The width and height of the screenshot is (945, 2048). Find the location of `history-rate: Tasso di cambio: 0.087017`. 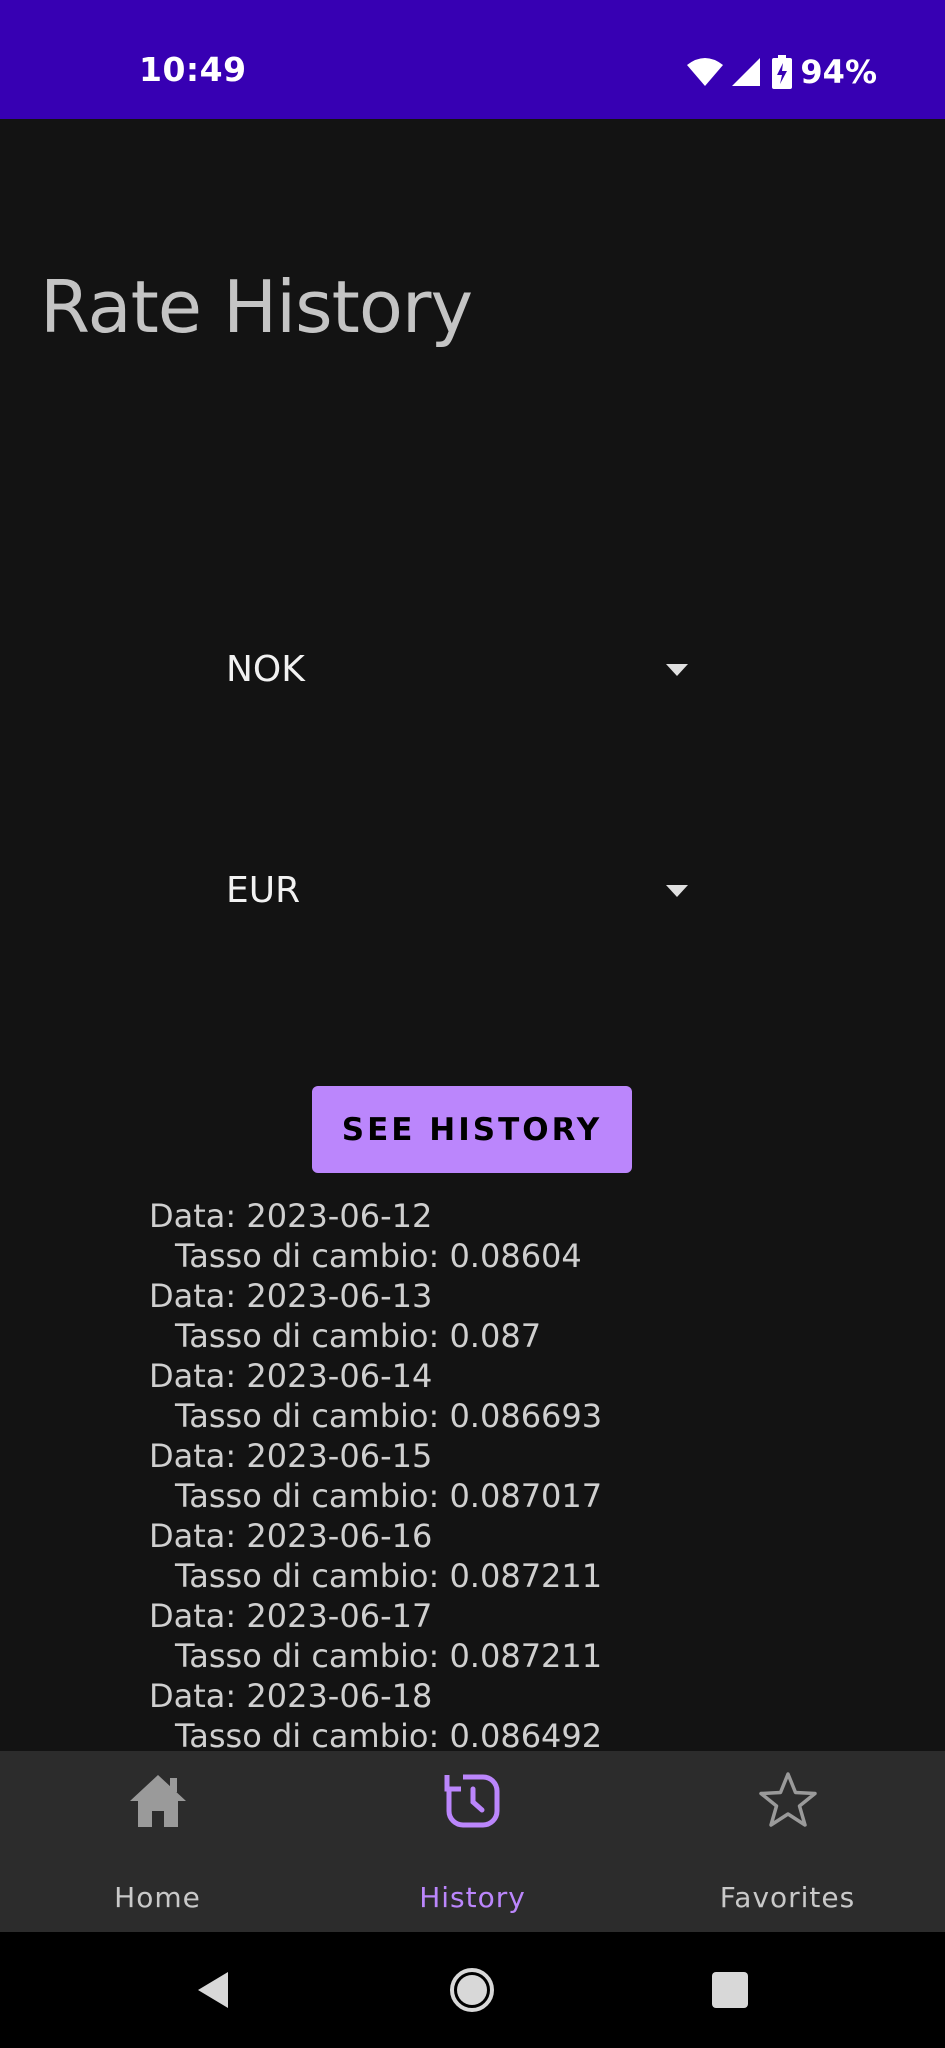

history-rate: Tasso di cambio: 0.087017 is located at coordinates (389, 1496).